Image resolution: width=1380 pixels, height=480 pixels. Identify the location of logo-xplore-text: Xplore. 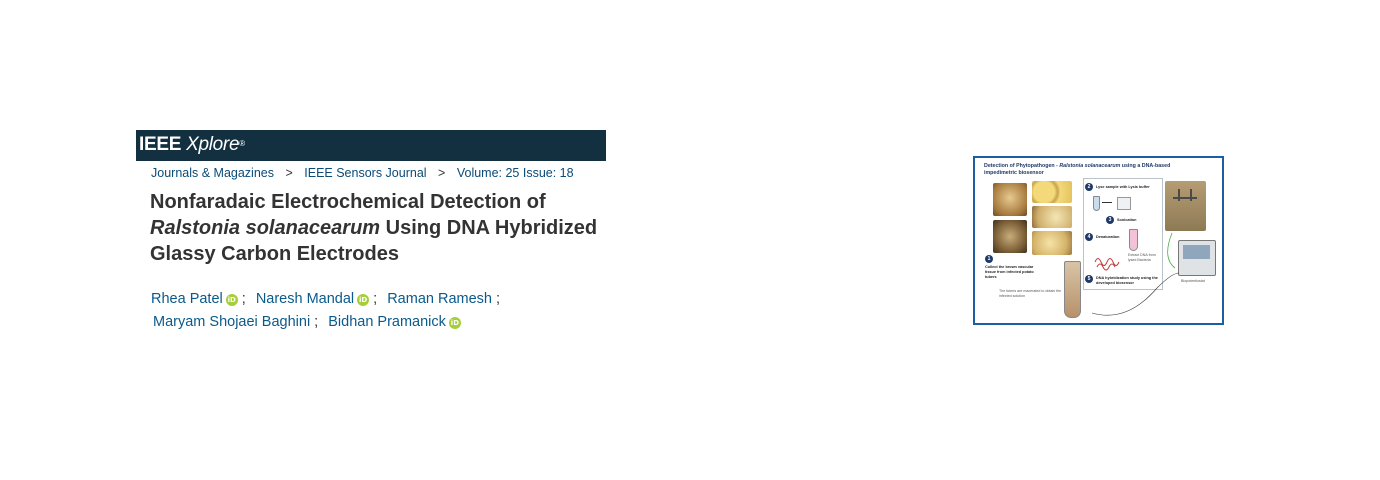
(213, 144).